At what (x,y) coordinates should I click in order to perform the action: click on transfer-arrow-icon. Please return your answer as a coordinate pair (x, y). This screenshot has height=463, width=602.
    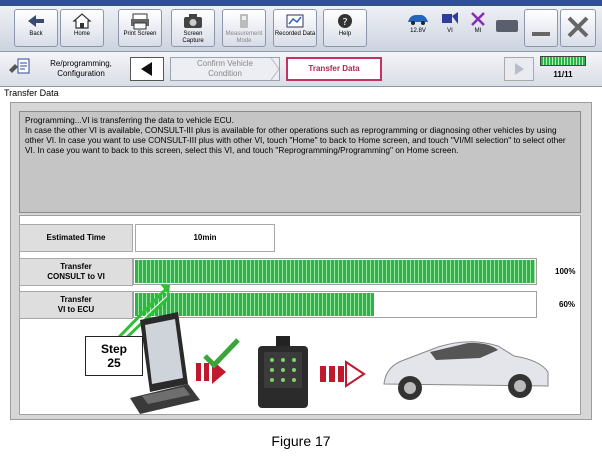
    Looking at the image, I should click on (343, 374).